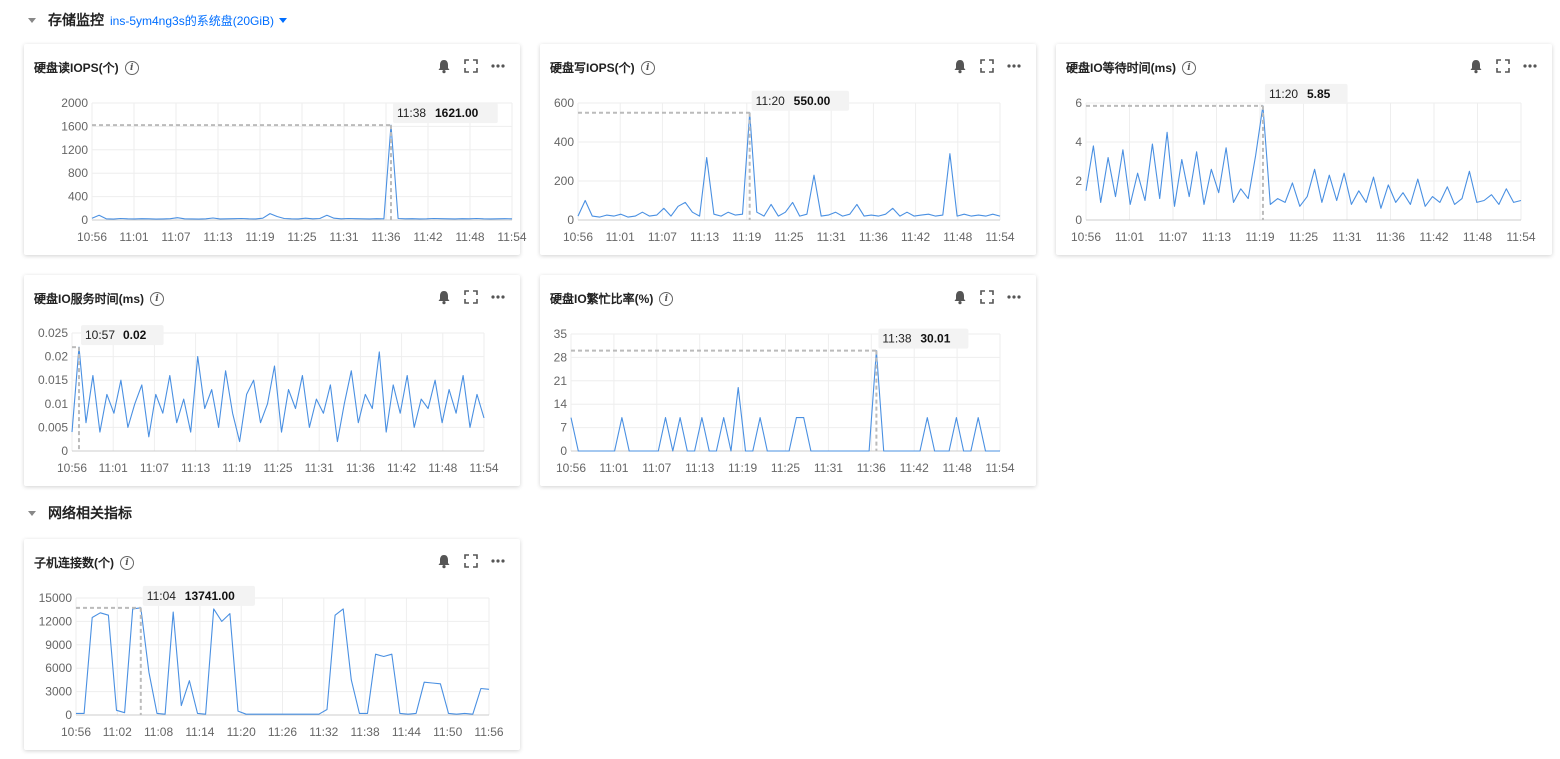  What do you see at coordinates (561, 404) in the screenshot?
I see `y-tick-label: 14` at bounding box center [561, 404].